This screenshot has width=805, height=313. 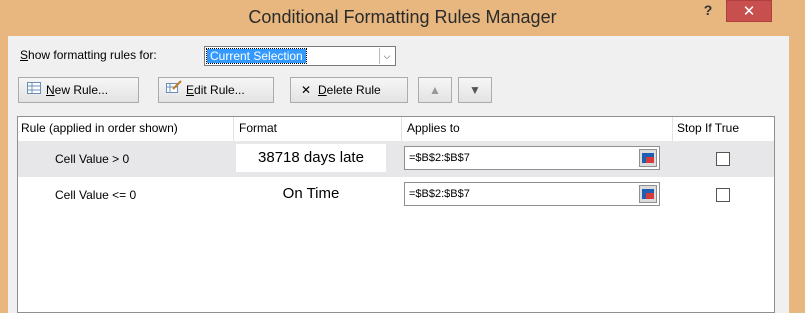 I want to click on edit-rule-icon, so click(x=174, y=90).